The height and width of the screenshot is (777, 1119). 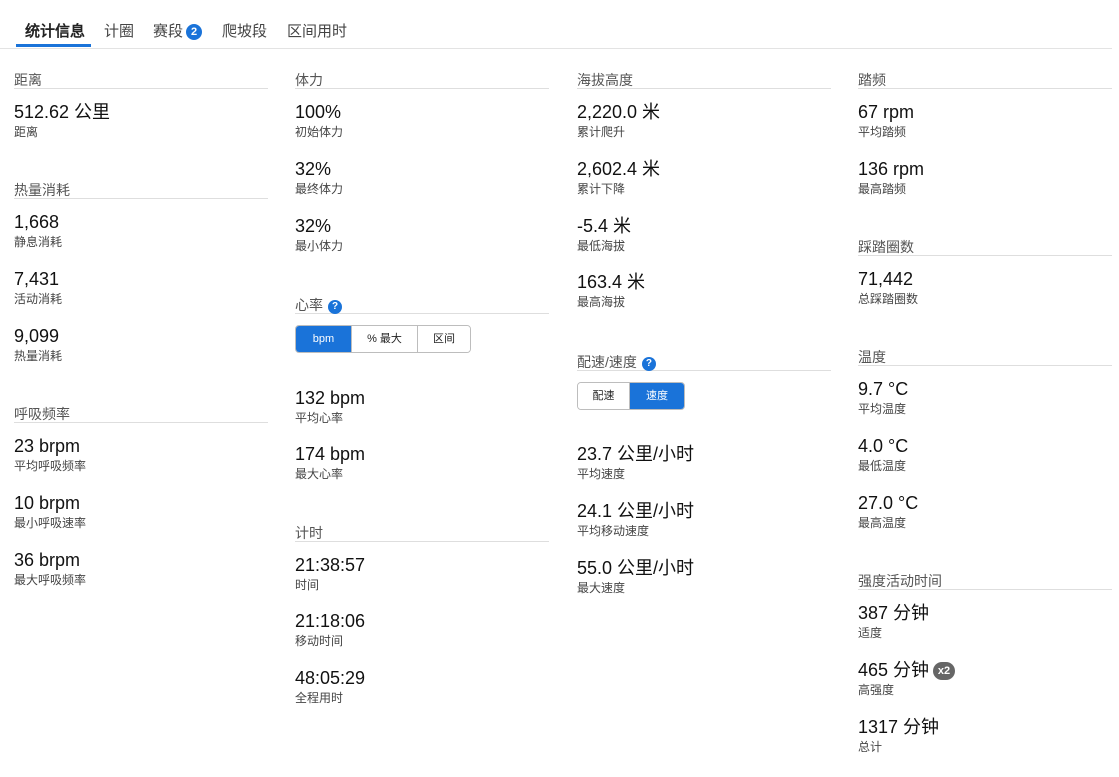 What do you see at coordinates (62, 112) in the screenshot?
I see `stat-value: 512.62 公里` at bounding box center [62, 112].